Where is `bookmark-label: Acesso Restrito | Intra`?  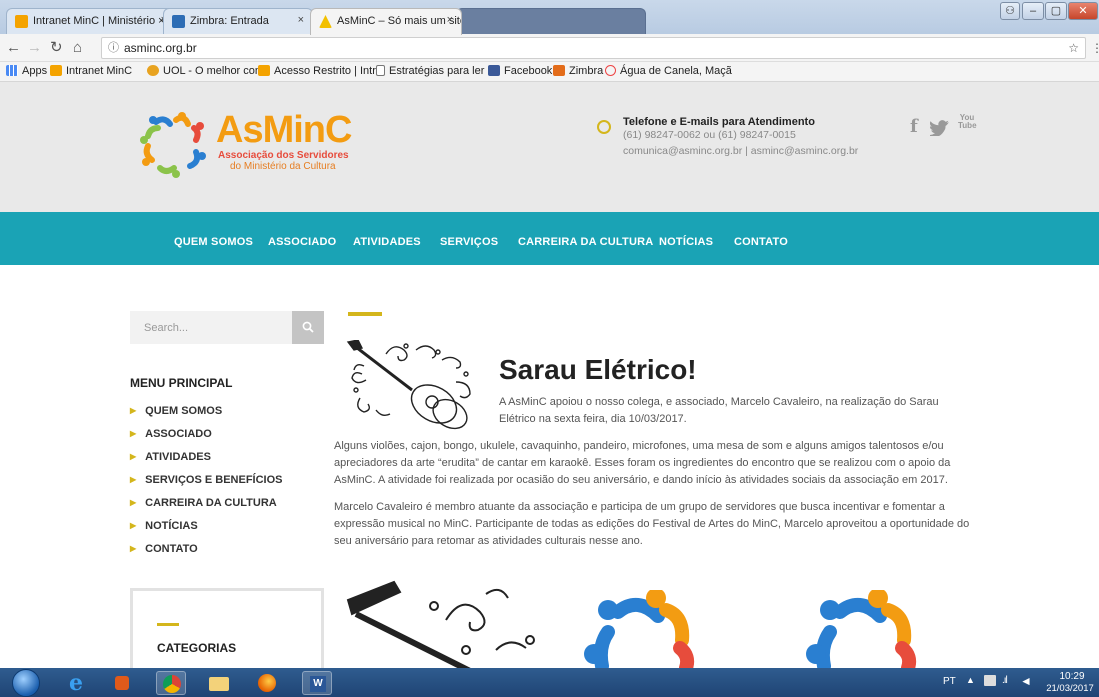 bookmark-label: Acesso Restrito | Intra is located at coordinates (328, 71).